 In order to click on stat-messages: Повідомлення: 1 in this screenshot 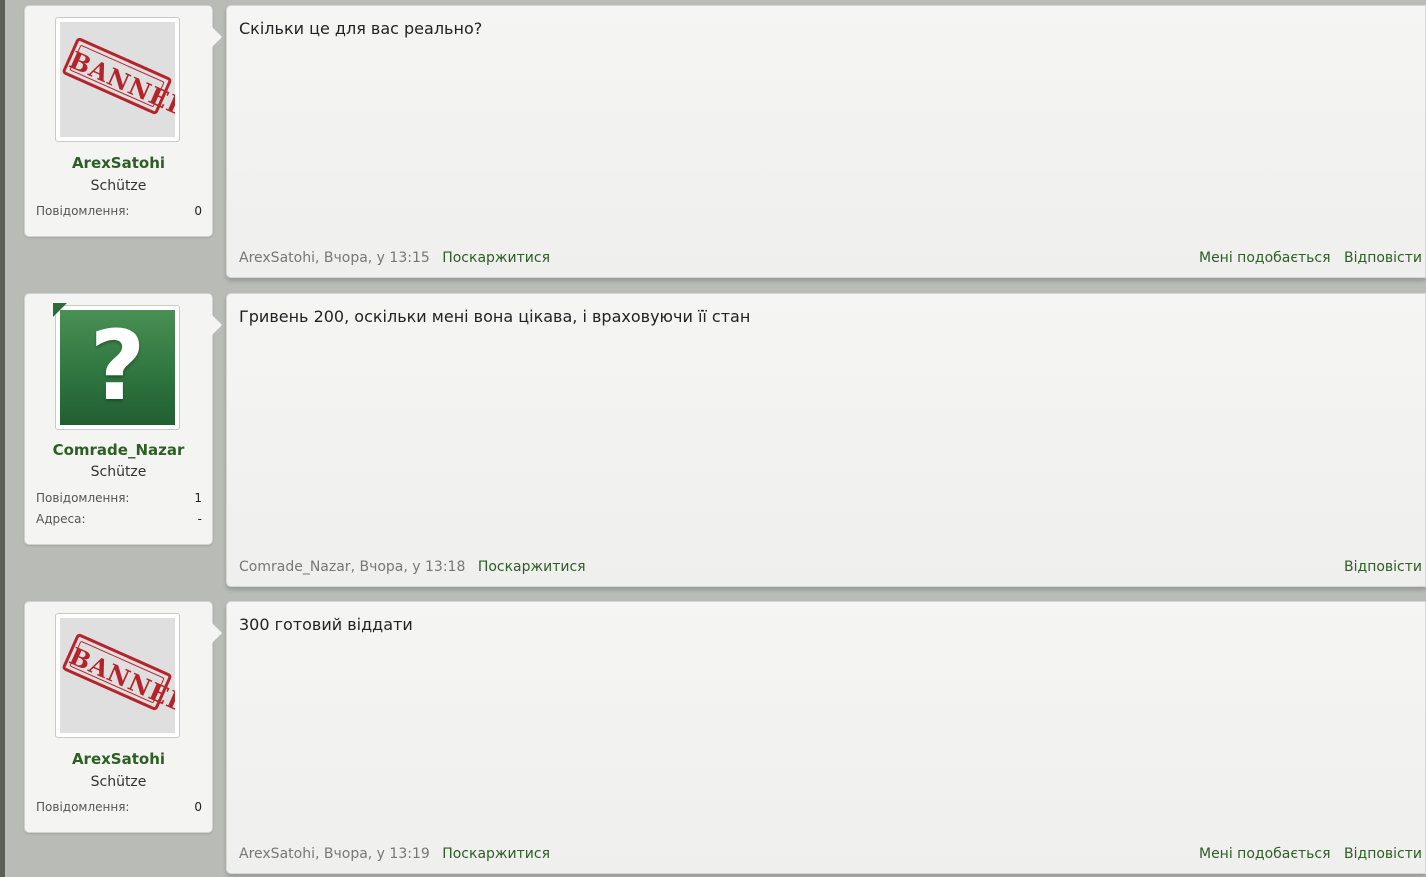, I will do `click(119, 498)`.